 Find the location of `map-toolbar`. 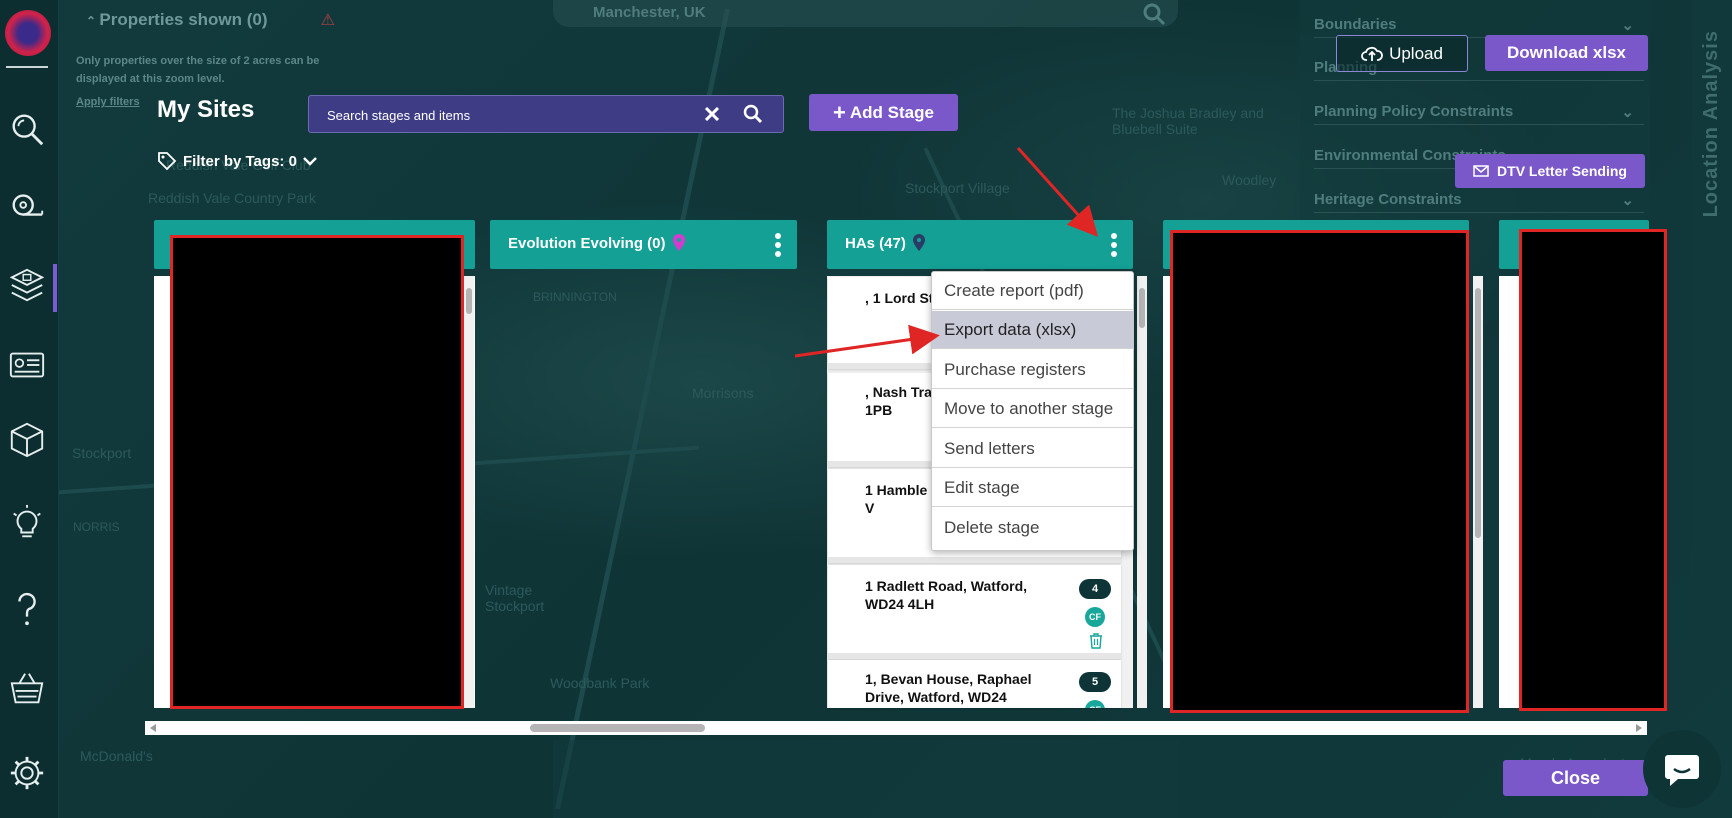

map-toolbar is located at coordinates (865, 779).